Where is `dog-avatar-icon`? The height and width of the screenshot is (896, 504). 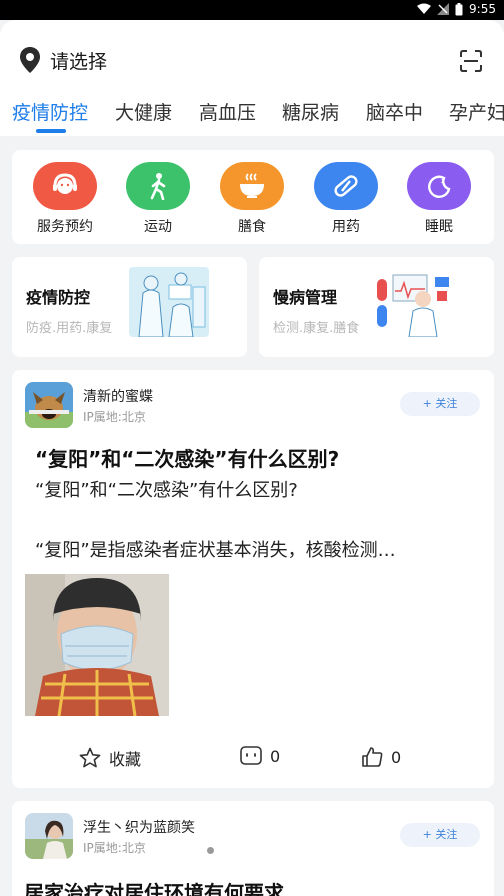 dog-avatar-icon is located at coordinates (49, 405).